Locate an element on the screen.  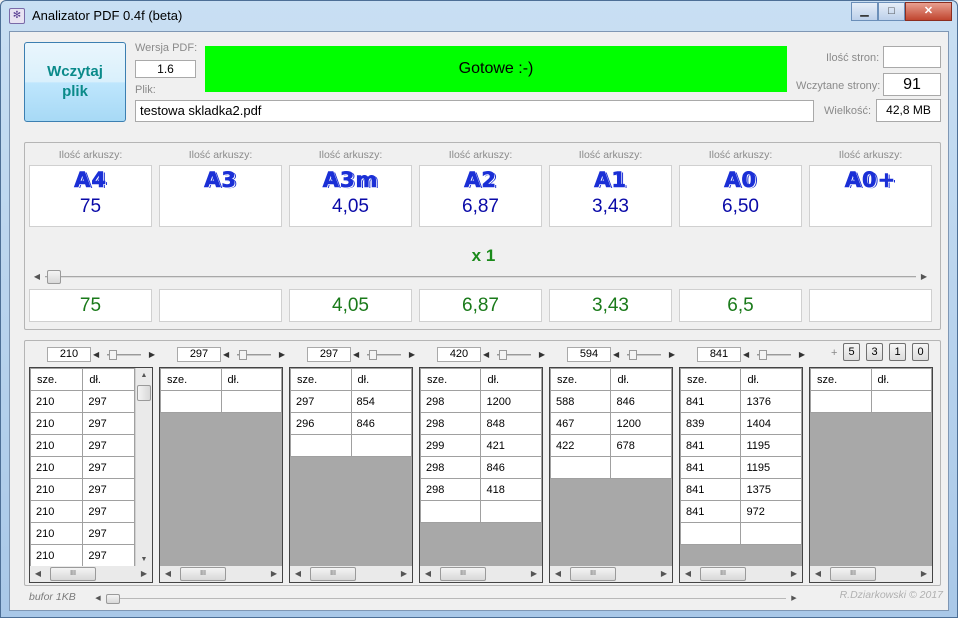
cell-length: 1404 is located at coordinates (771, 423).